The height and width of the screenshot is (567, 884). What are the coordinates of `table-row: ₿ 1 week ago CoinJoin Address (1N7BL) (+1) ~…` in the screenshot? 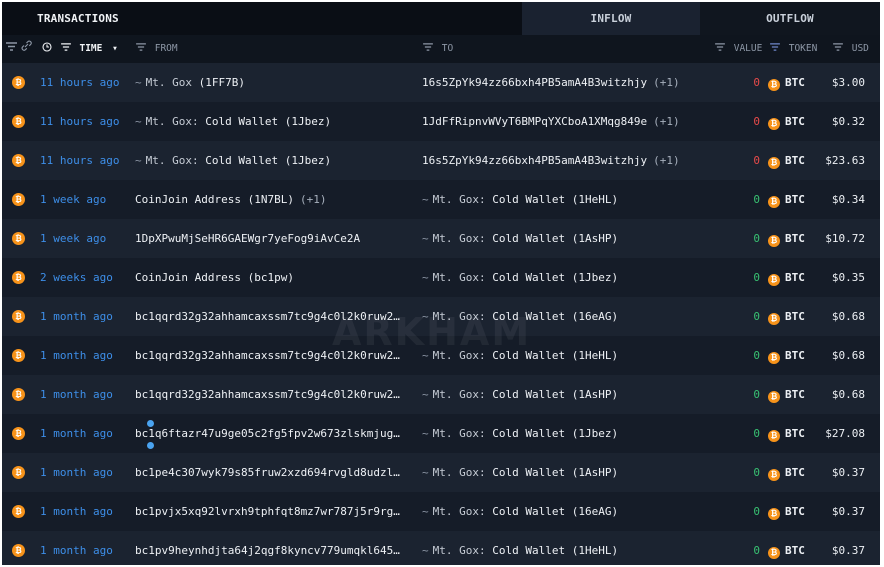 It's located at (441, 199).